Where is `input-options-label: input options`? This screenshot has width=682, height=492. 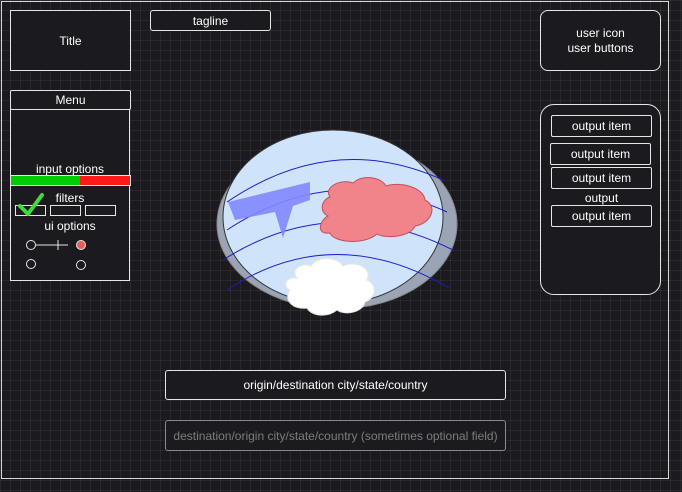
input-options-label: input options is located at coordinates (70, 169).